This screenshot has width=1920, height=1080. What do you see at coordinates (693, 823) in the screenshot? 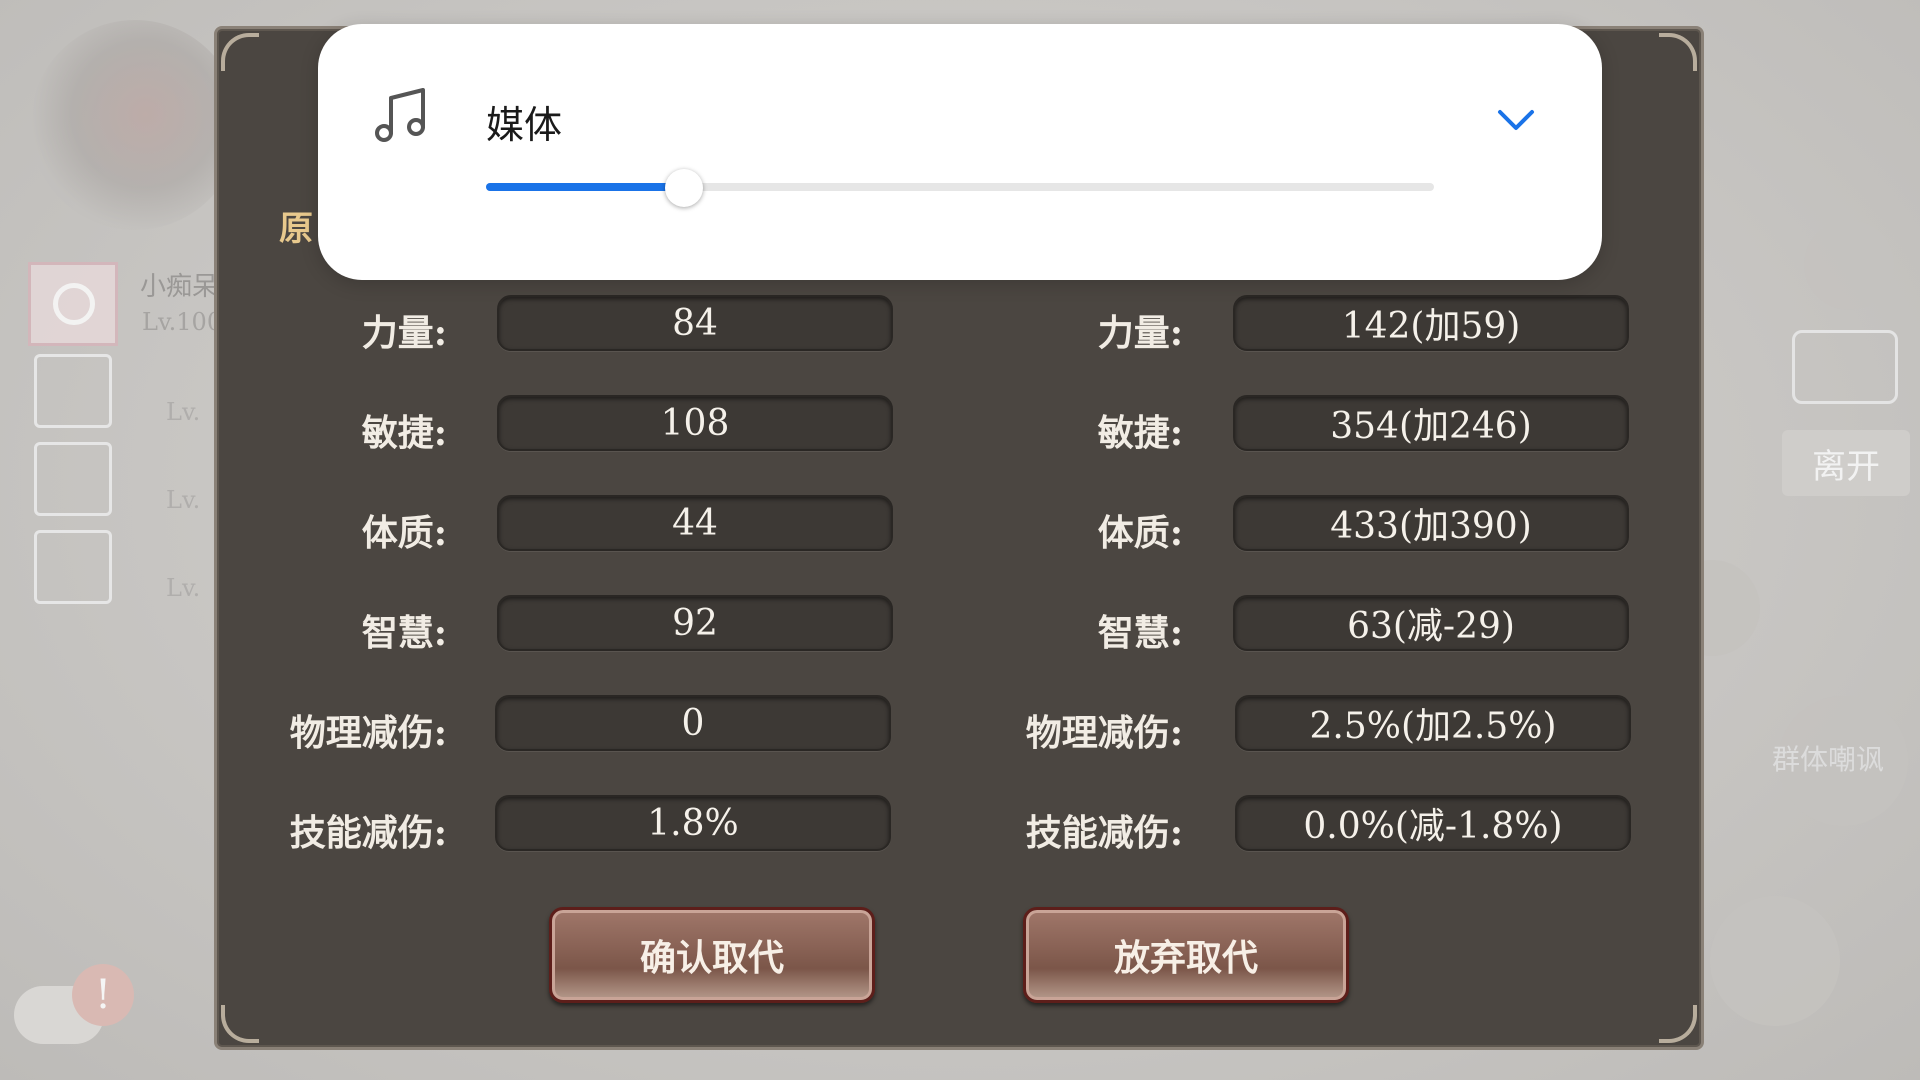
I see `stat-value-skill-reduction: 1.8%` at bounding box center [693, 823].